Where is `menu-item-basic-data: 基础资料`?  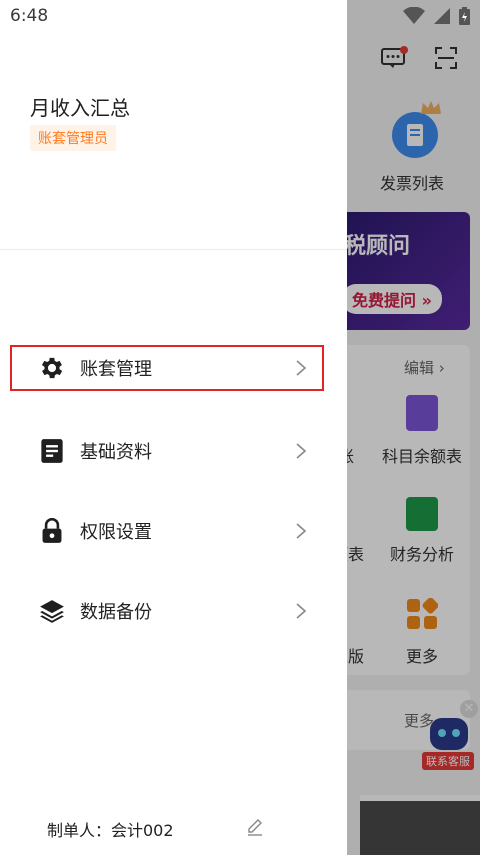
menu-item-basic-data: 基础资料 is located at coordinates (167, 451).